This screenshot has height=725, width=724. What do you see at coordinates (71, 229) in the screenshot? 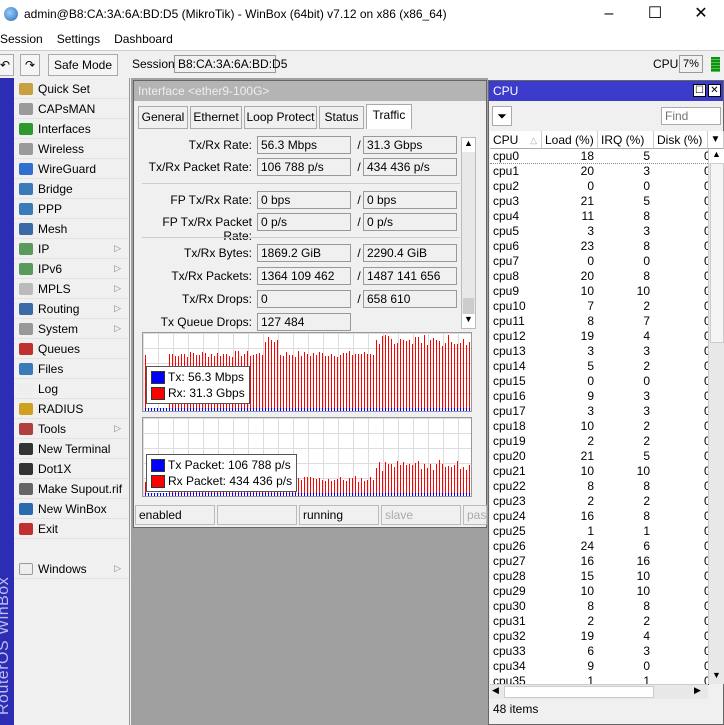
I see `sidebar-item-mesh: Mesh` at bounding box center [71, 229].